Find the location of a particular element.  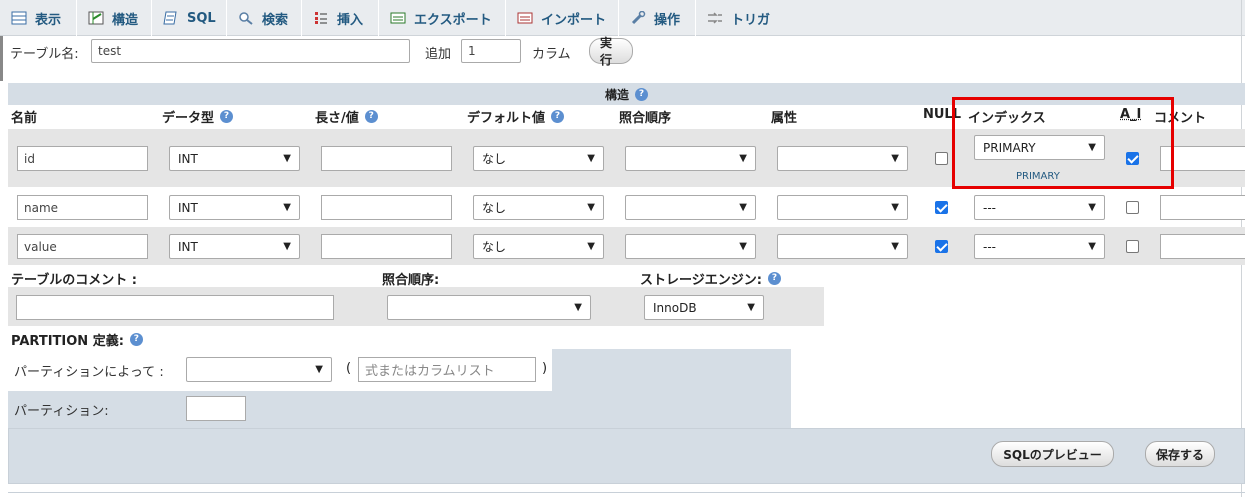

tab-label: SQL is located at coordinates (201, 18).